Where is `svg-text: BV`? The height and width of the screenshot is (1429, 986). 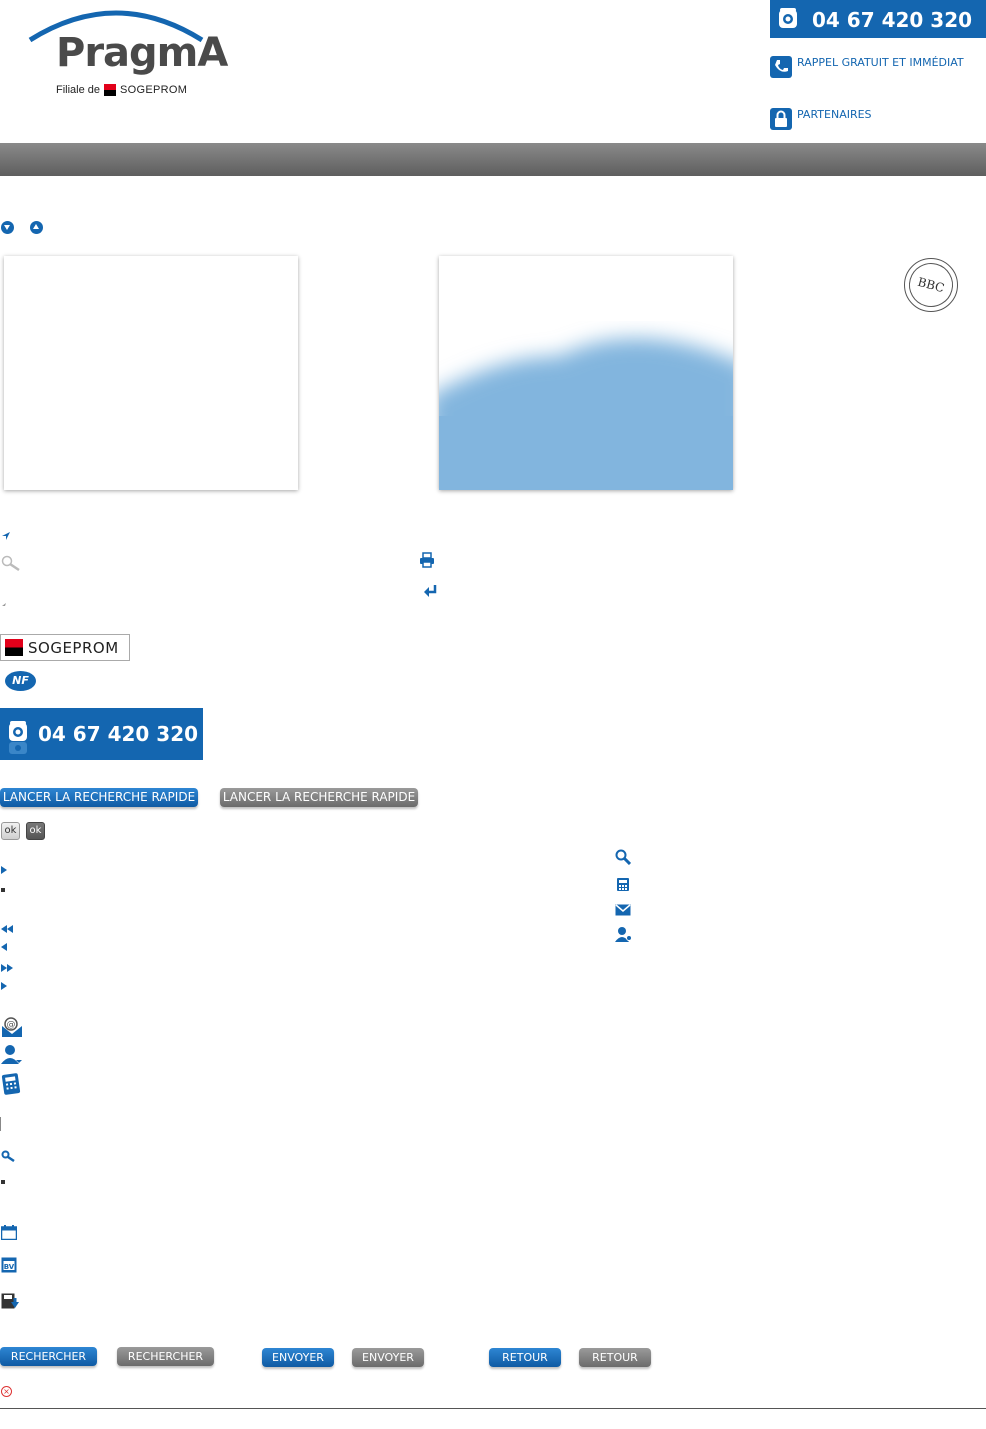 svg-text: BV is located at coordinates (9, 1267).